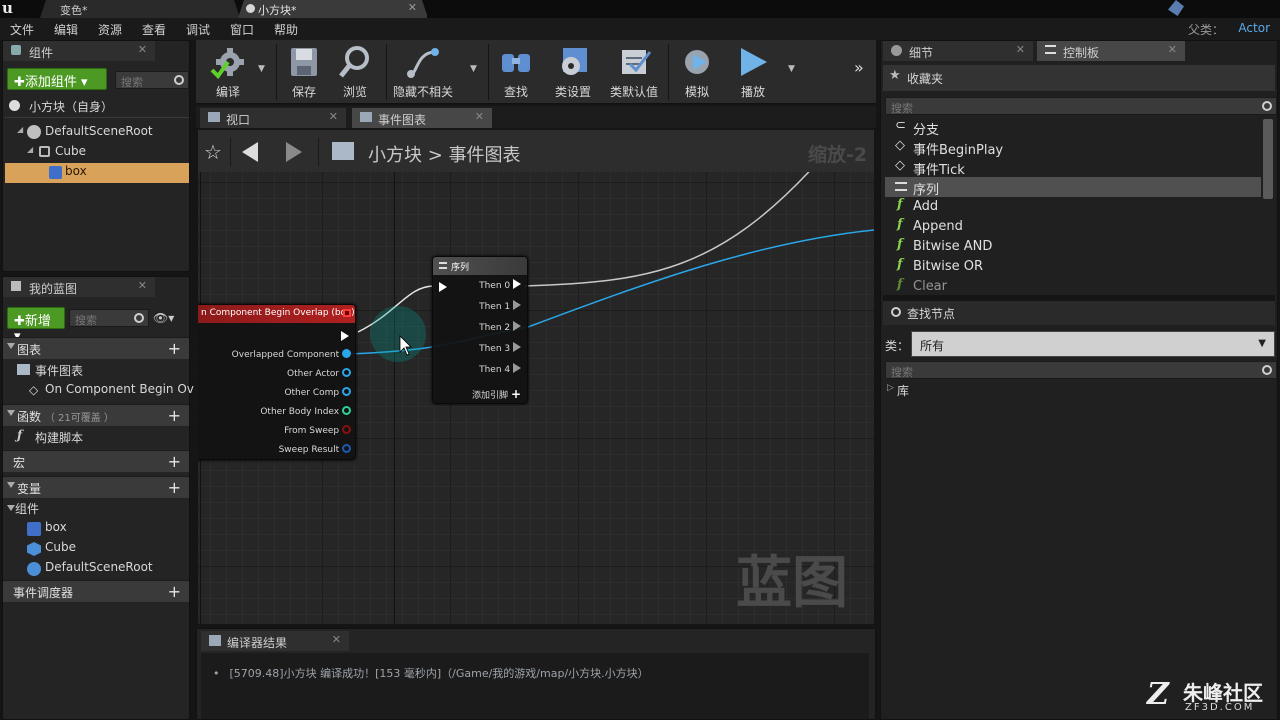 The height and width of the screenshot is (720, 1280). What do you see at coordinates (496, 396) in the screenshot?
I see `add-pin-button: 添加引脚 +` at bounding box center [496, 396].